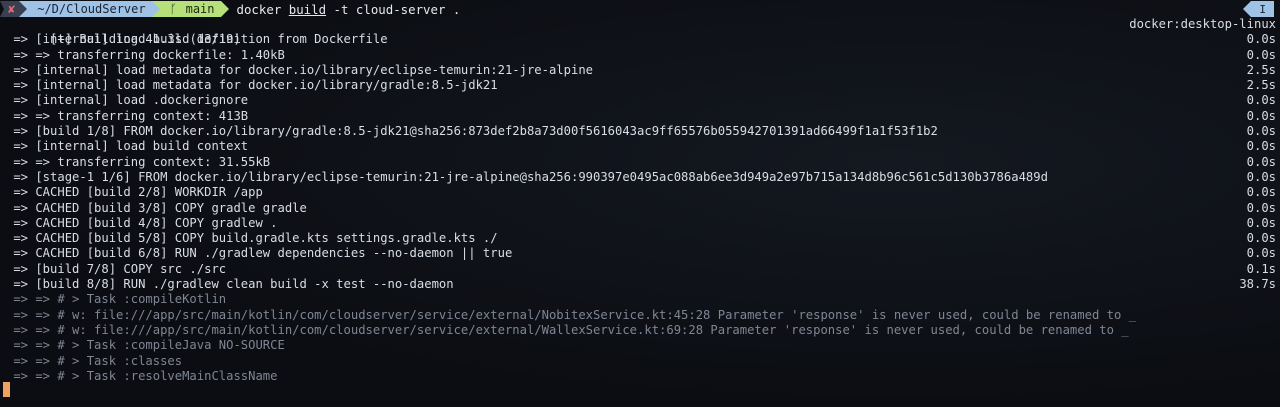  What do you see at coordinates (142, 375) in the screenshot?
I see `build-log-line: => => # > Task :resolveMainClassName` at bounding box center [142, 375].